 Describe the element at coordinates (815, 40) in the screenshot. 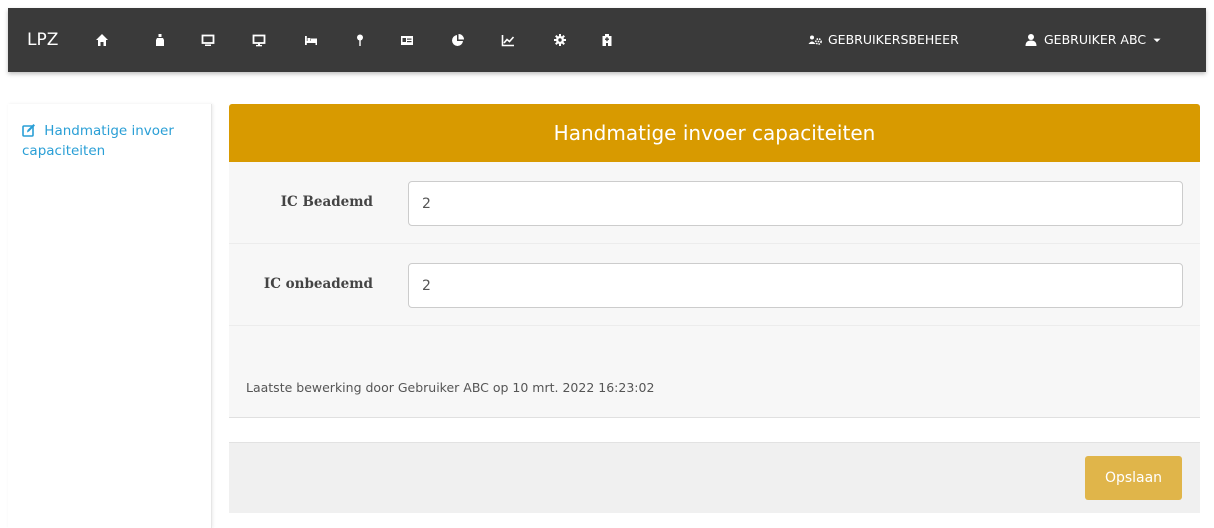

I see `users-cog-icon` at that location.